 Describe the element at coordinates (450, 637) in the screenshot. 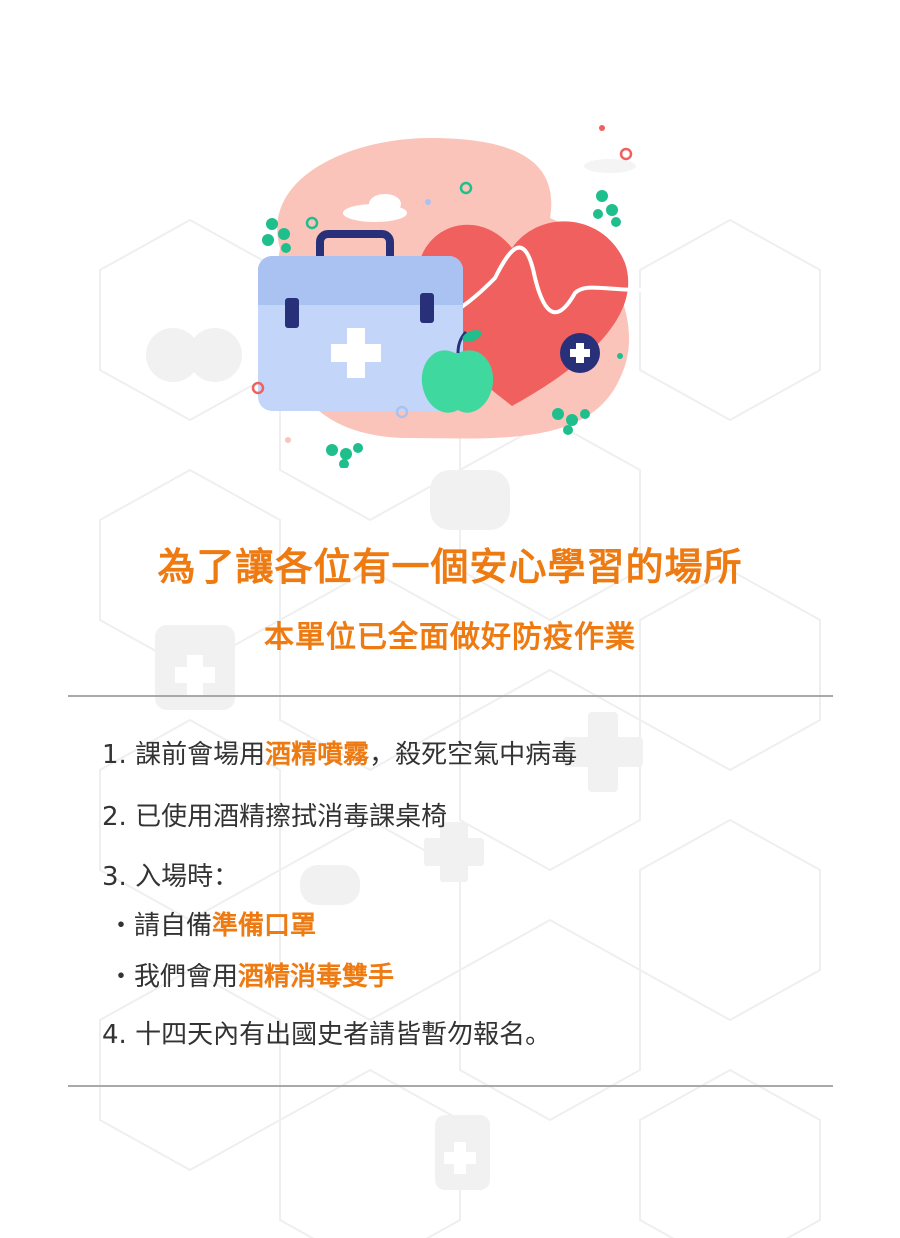

I see `page-subtitle: 本單位已全面做好防疫作業` at that location.